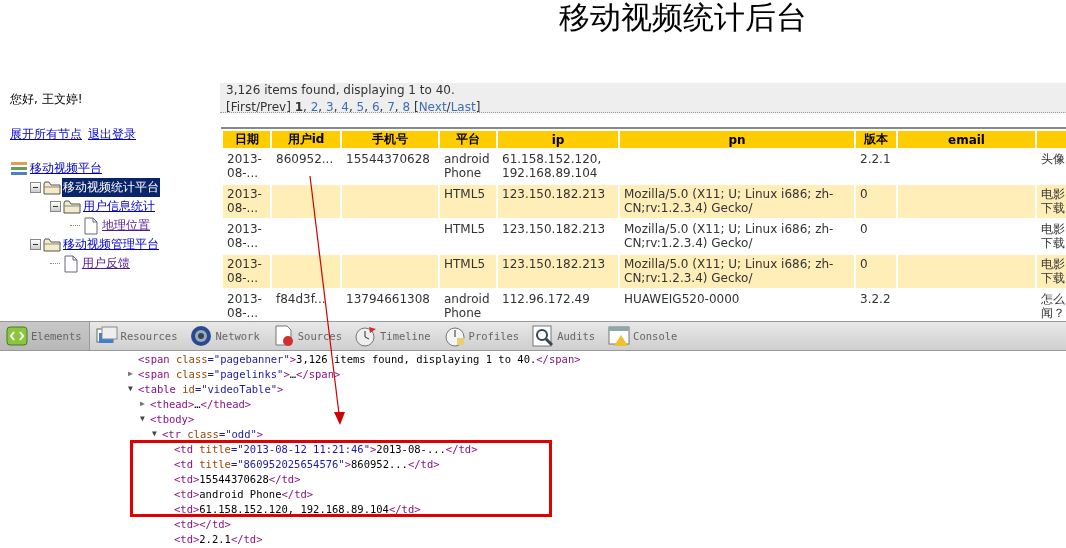 This screenshot has width=1066, height=548. Describe the element at coordinates (416, 106) in the screenshot. I see `bracket-text: [` at that location.